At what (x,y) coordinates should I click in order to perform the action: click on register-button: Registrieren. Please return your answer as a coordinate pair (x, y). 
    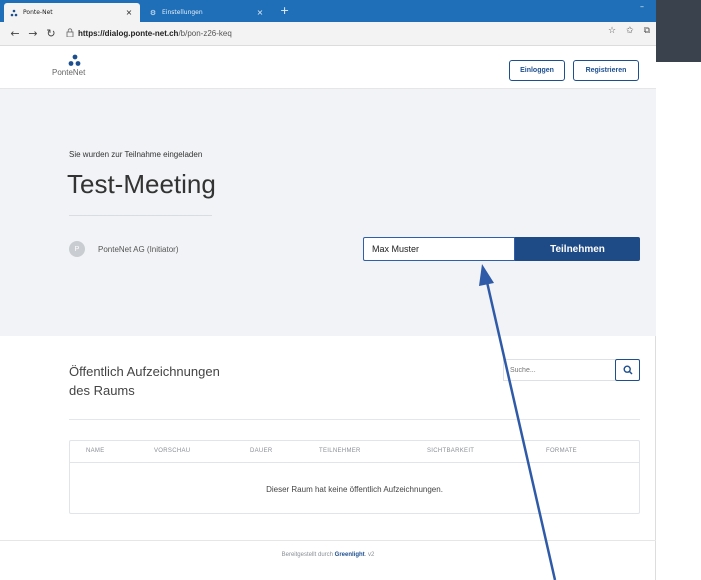
    Looking at the image, I should click on (606, 70).